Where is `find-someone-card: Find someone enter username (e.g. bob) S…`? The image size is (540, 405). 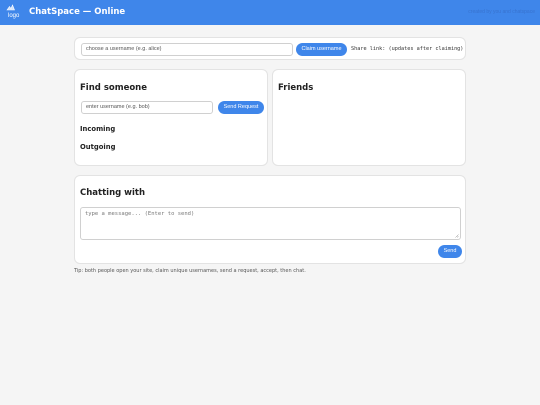 find-someone-card: Find someone enter username (e.g. bob) S… is located at coordinates (171, 117).